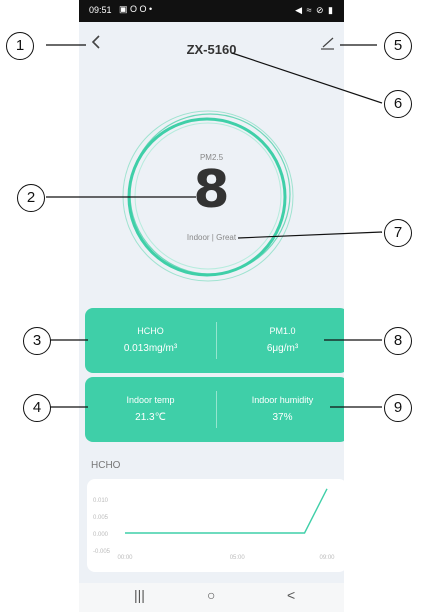 The width and height of the screenshot is (422, 612). Describe the element at coordinates (398, 233) in the screenshot. I see `callout-7: 7` at that location.